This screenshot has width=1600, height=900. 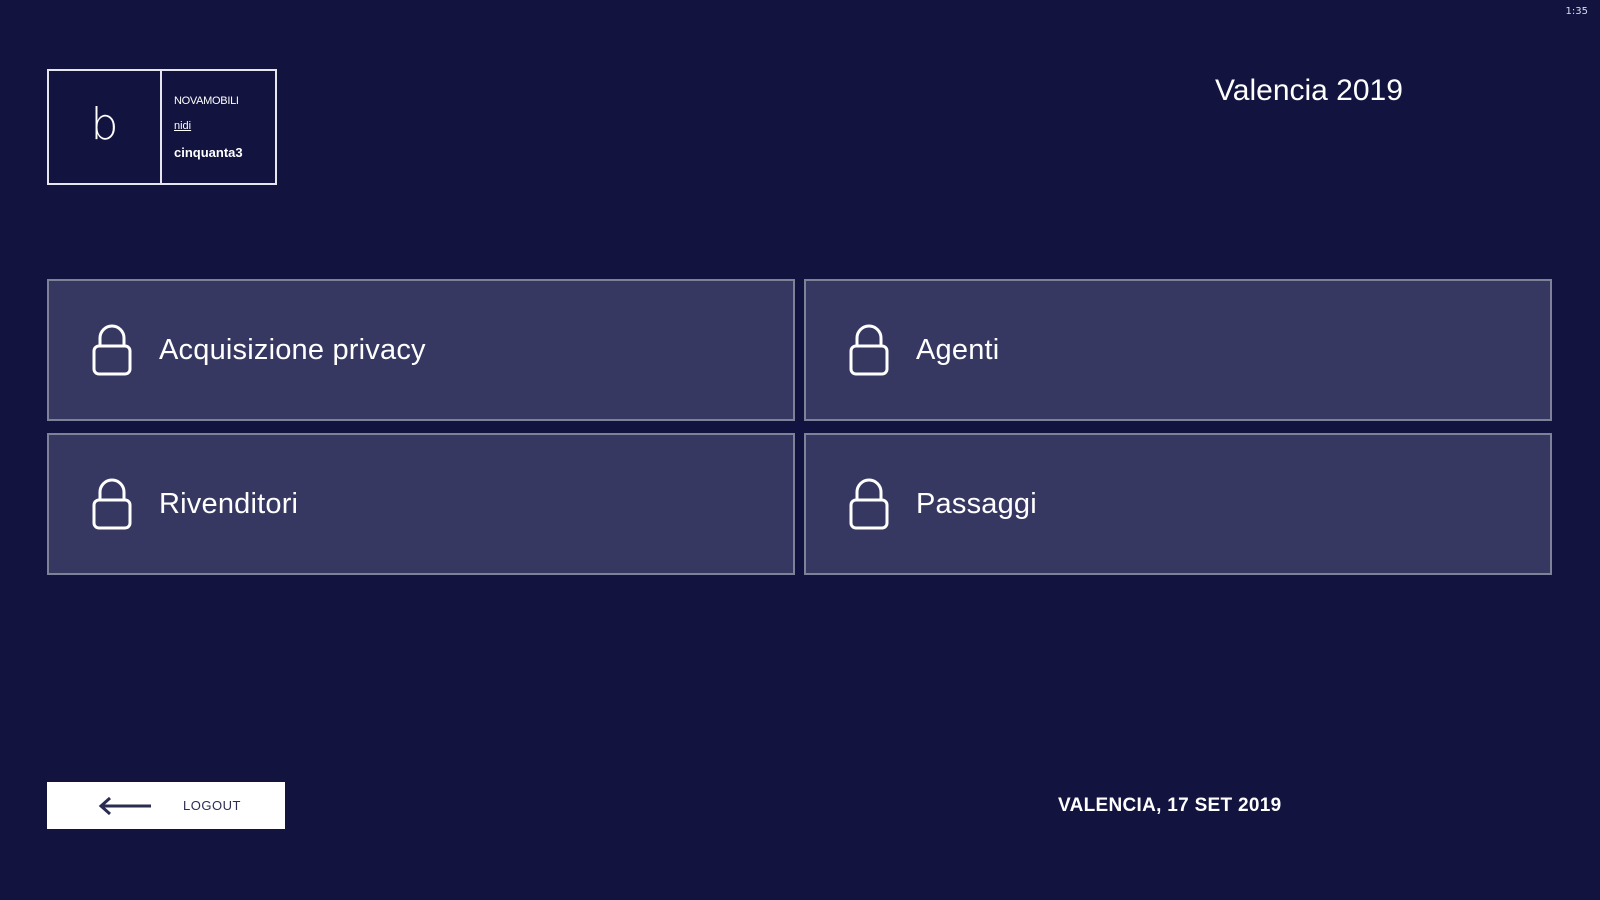 What do you see at coordinates (206, 100) in the screenshot?
I see `logo-line-novamobili: NOVAMOBILI` at bounding box center [206, 100].